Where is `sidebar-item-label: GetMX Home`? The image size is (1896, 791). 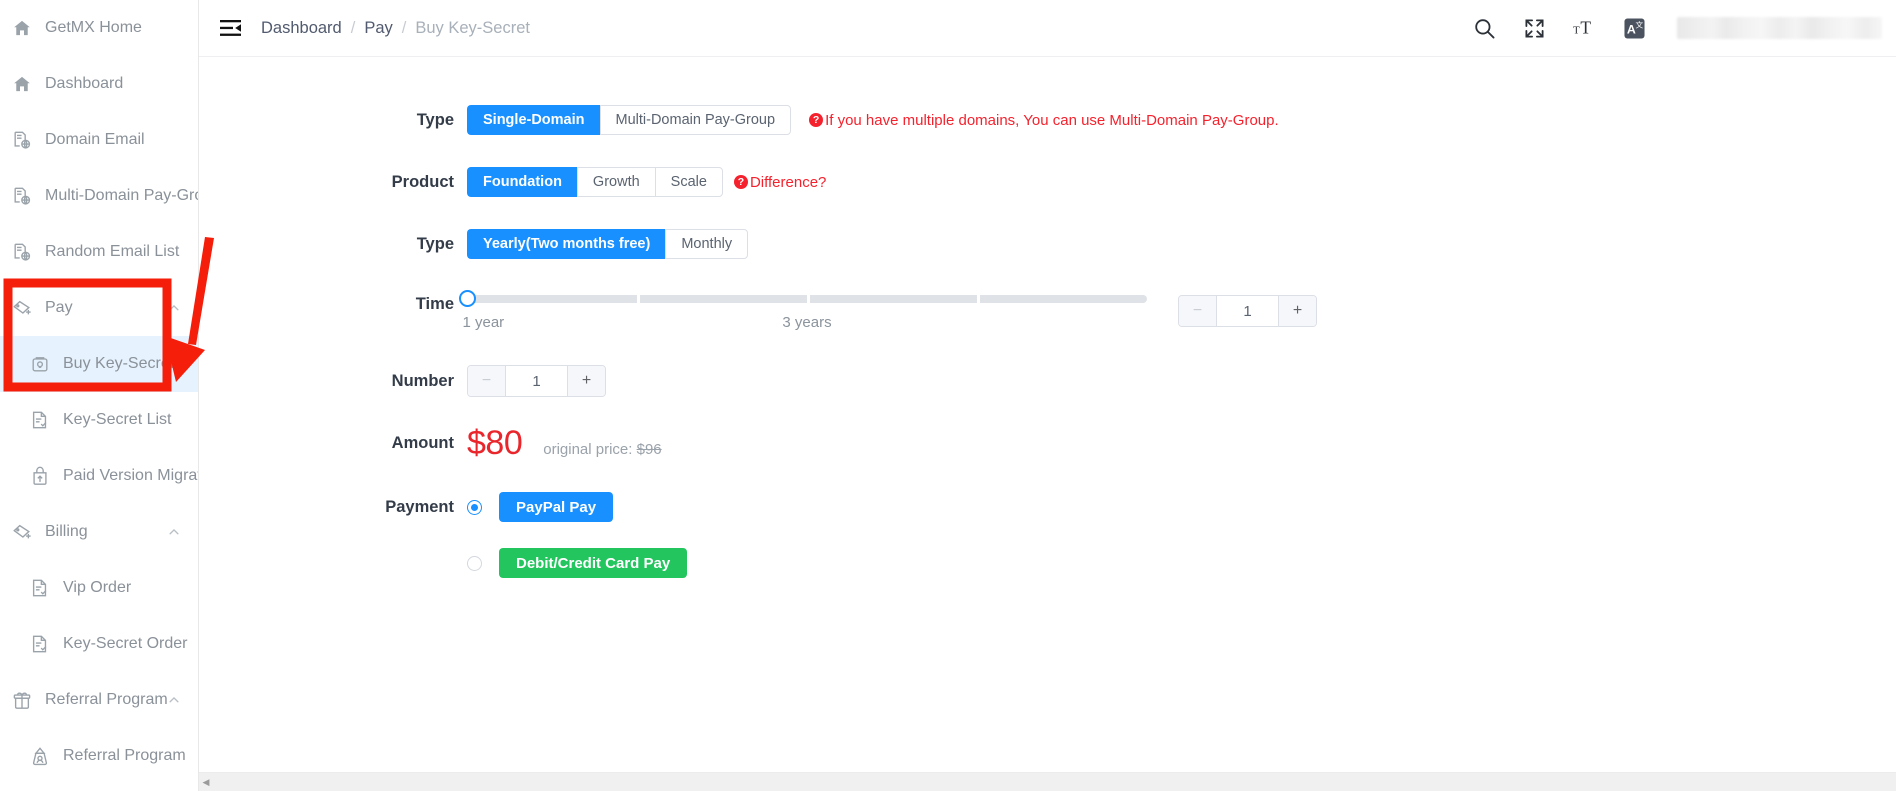
sidebar-item-label: GetMX Home is located at coordinates (93, 27).